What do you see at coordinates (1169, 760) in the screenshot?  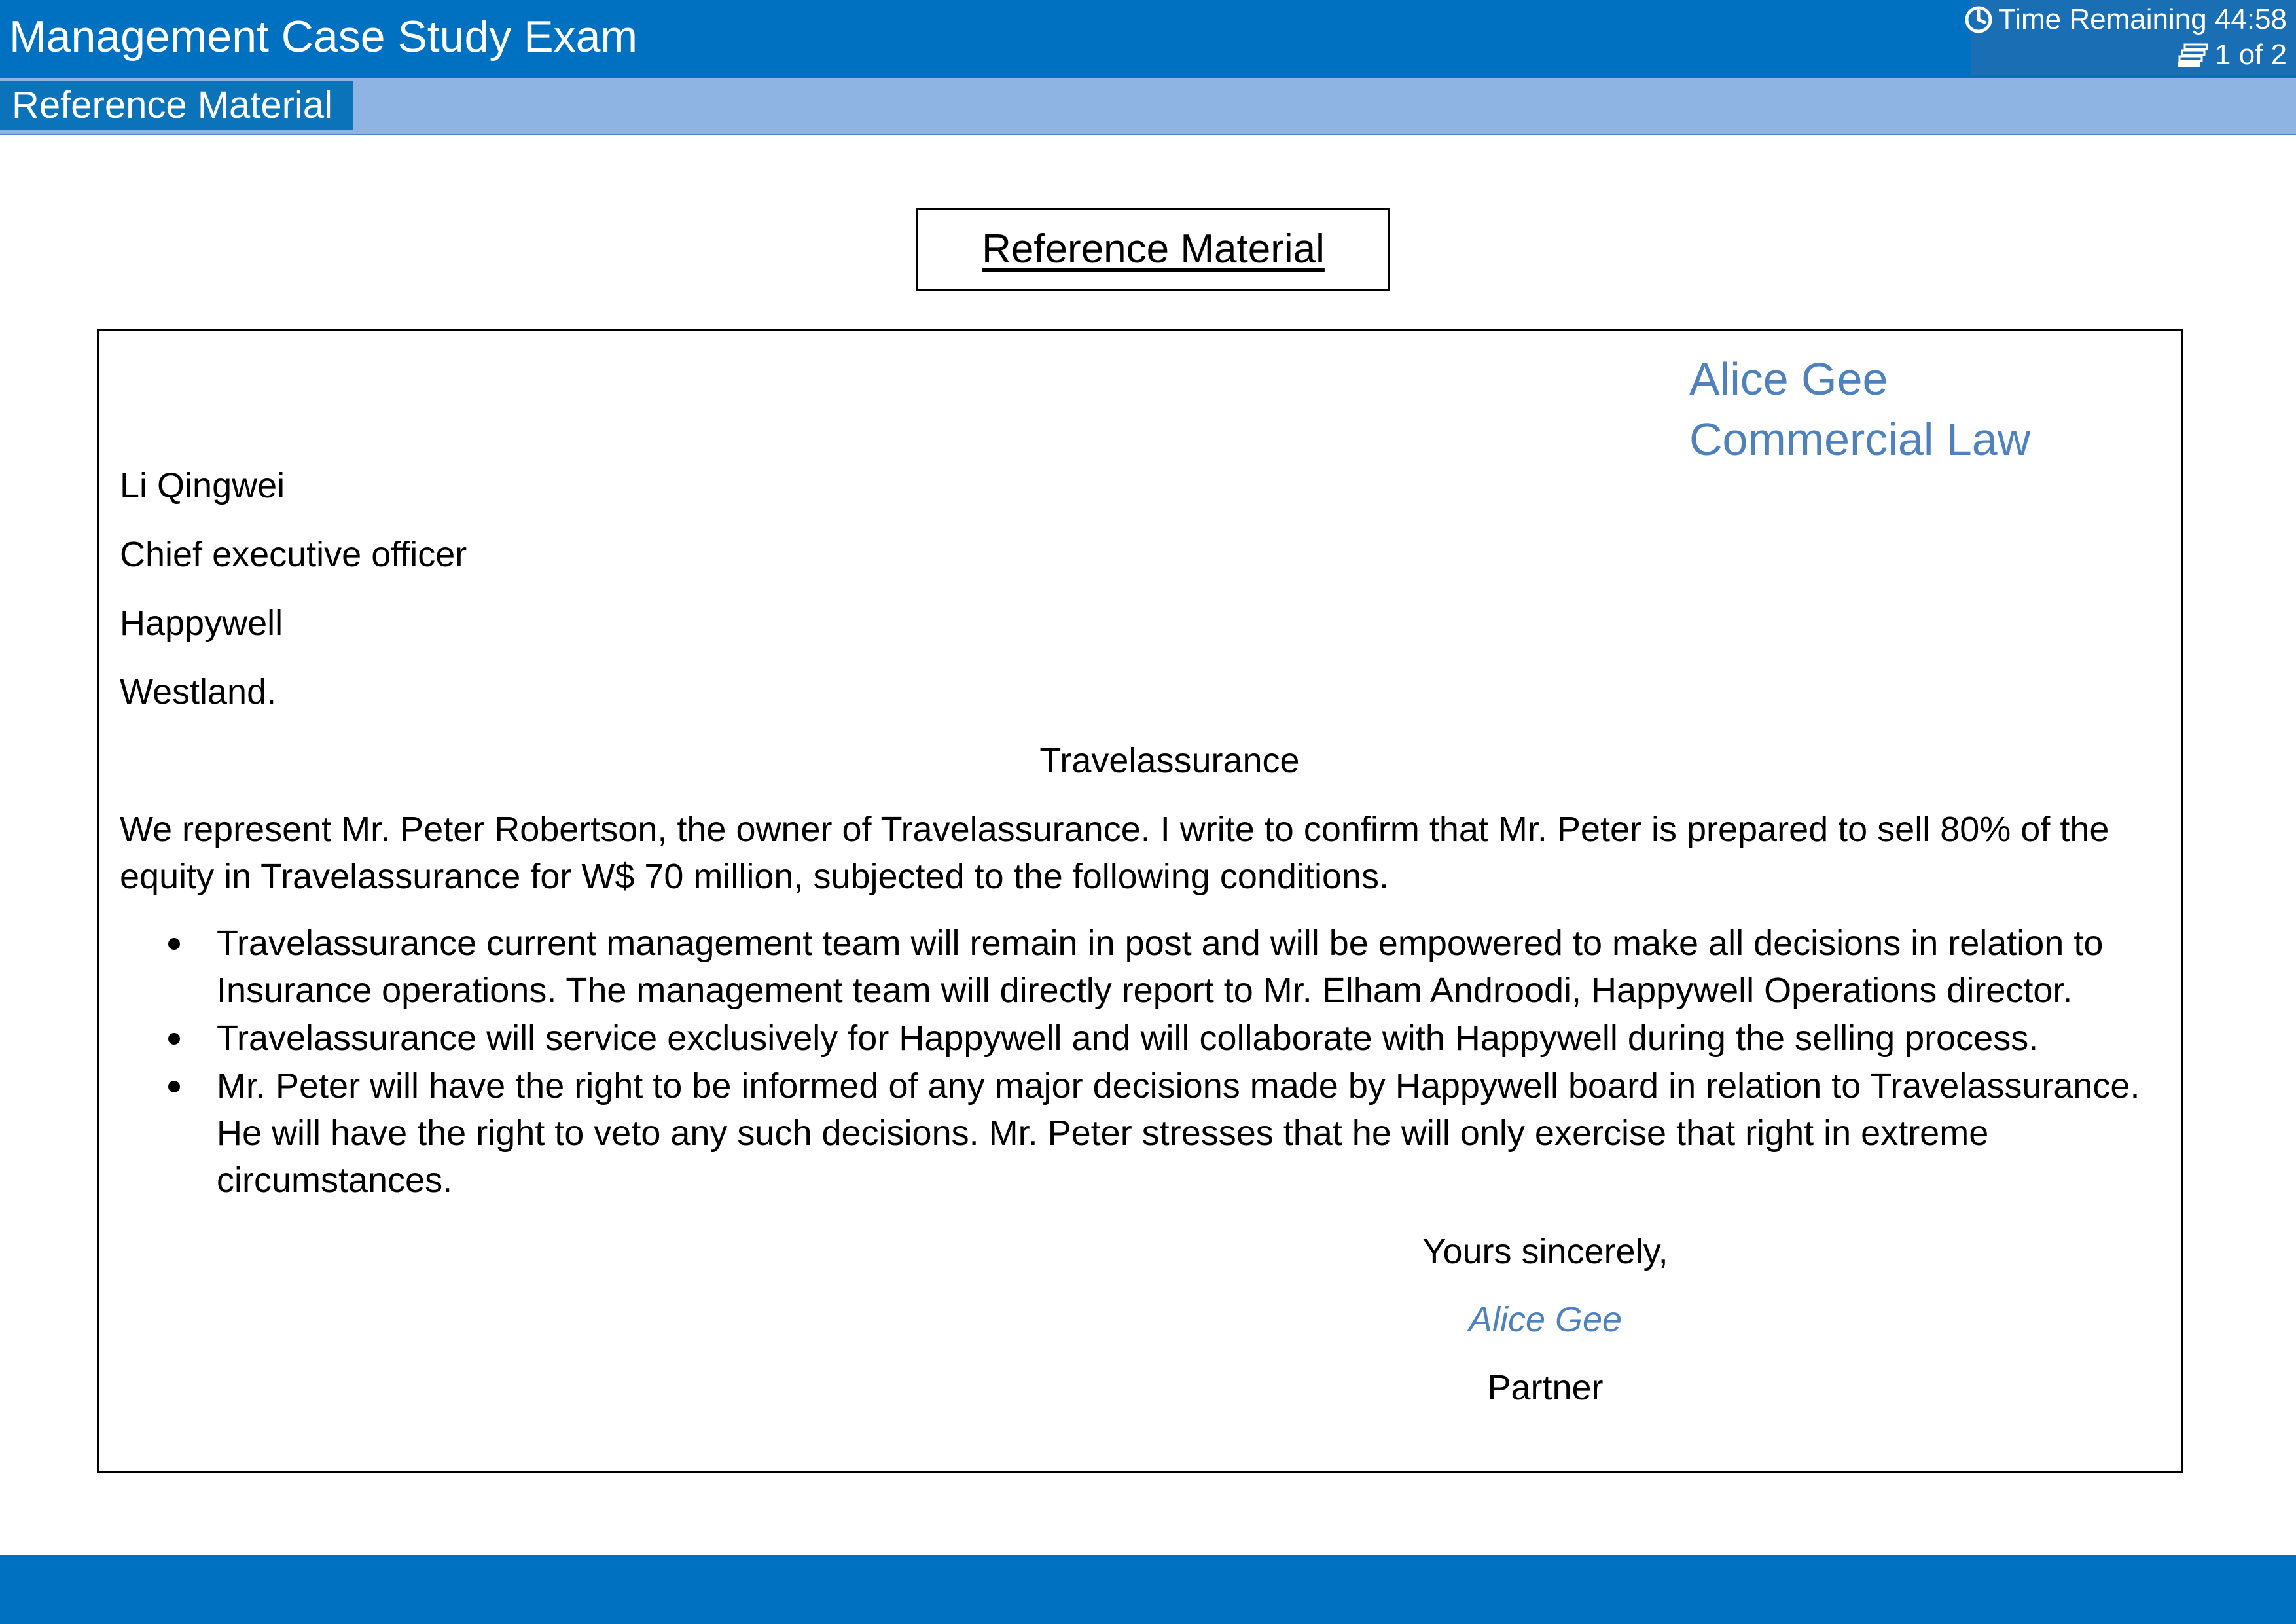 I see `letter-subject: Travelassurance` at bounding box center [1169, 760].